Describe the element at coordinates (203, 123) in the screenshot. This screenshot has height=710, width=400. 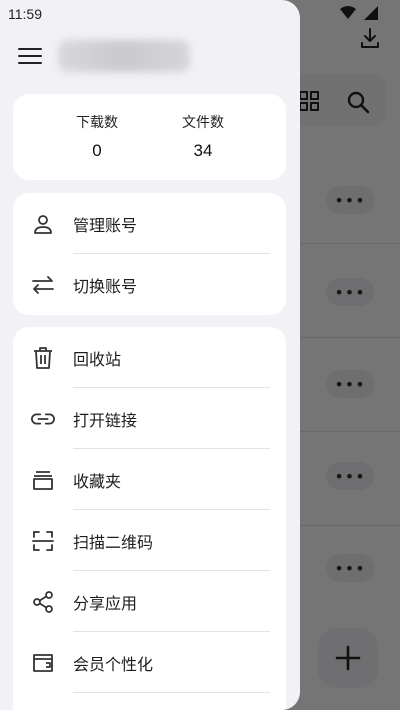
I see `files-label: 文件数` at that location.